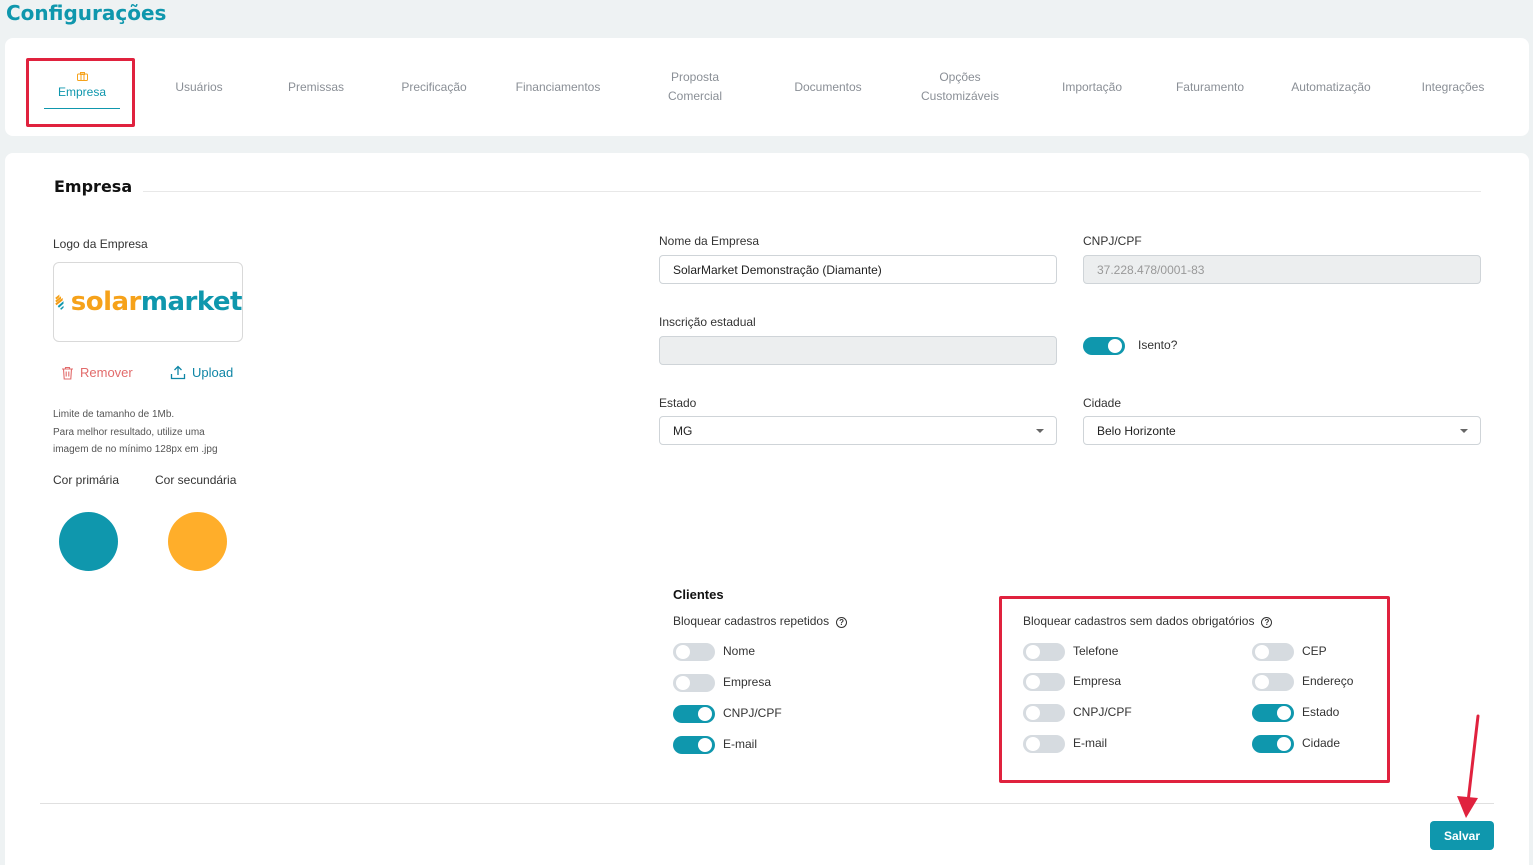  I want to click on exempt-toggle, so click(1104, 346).